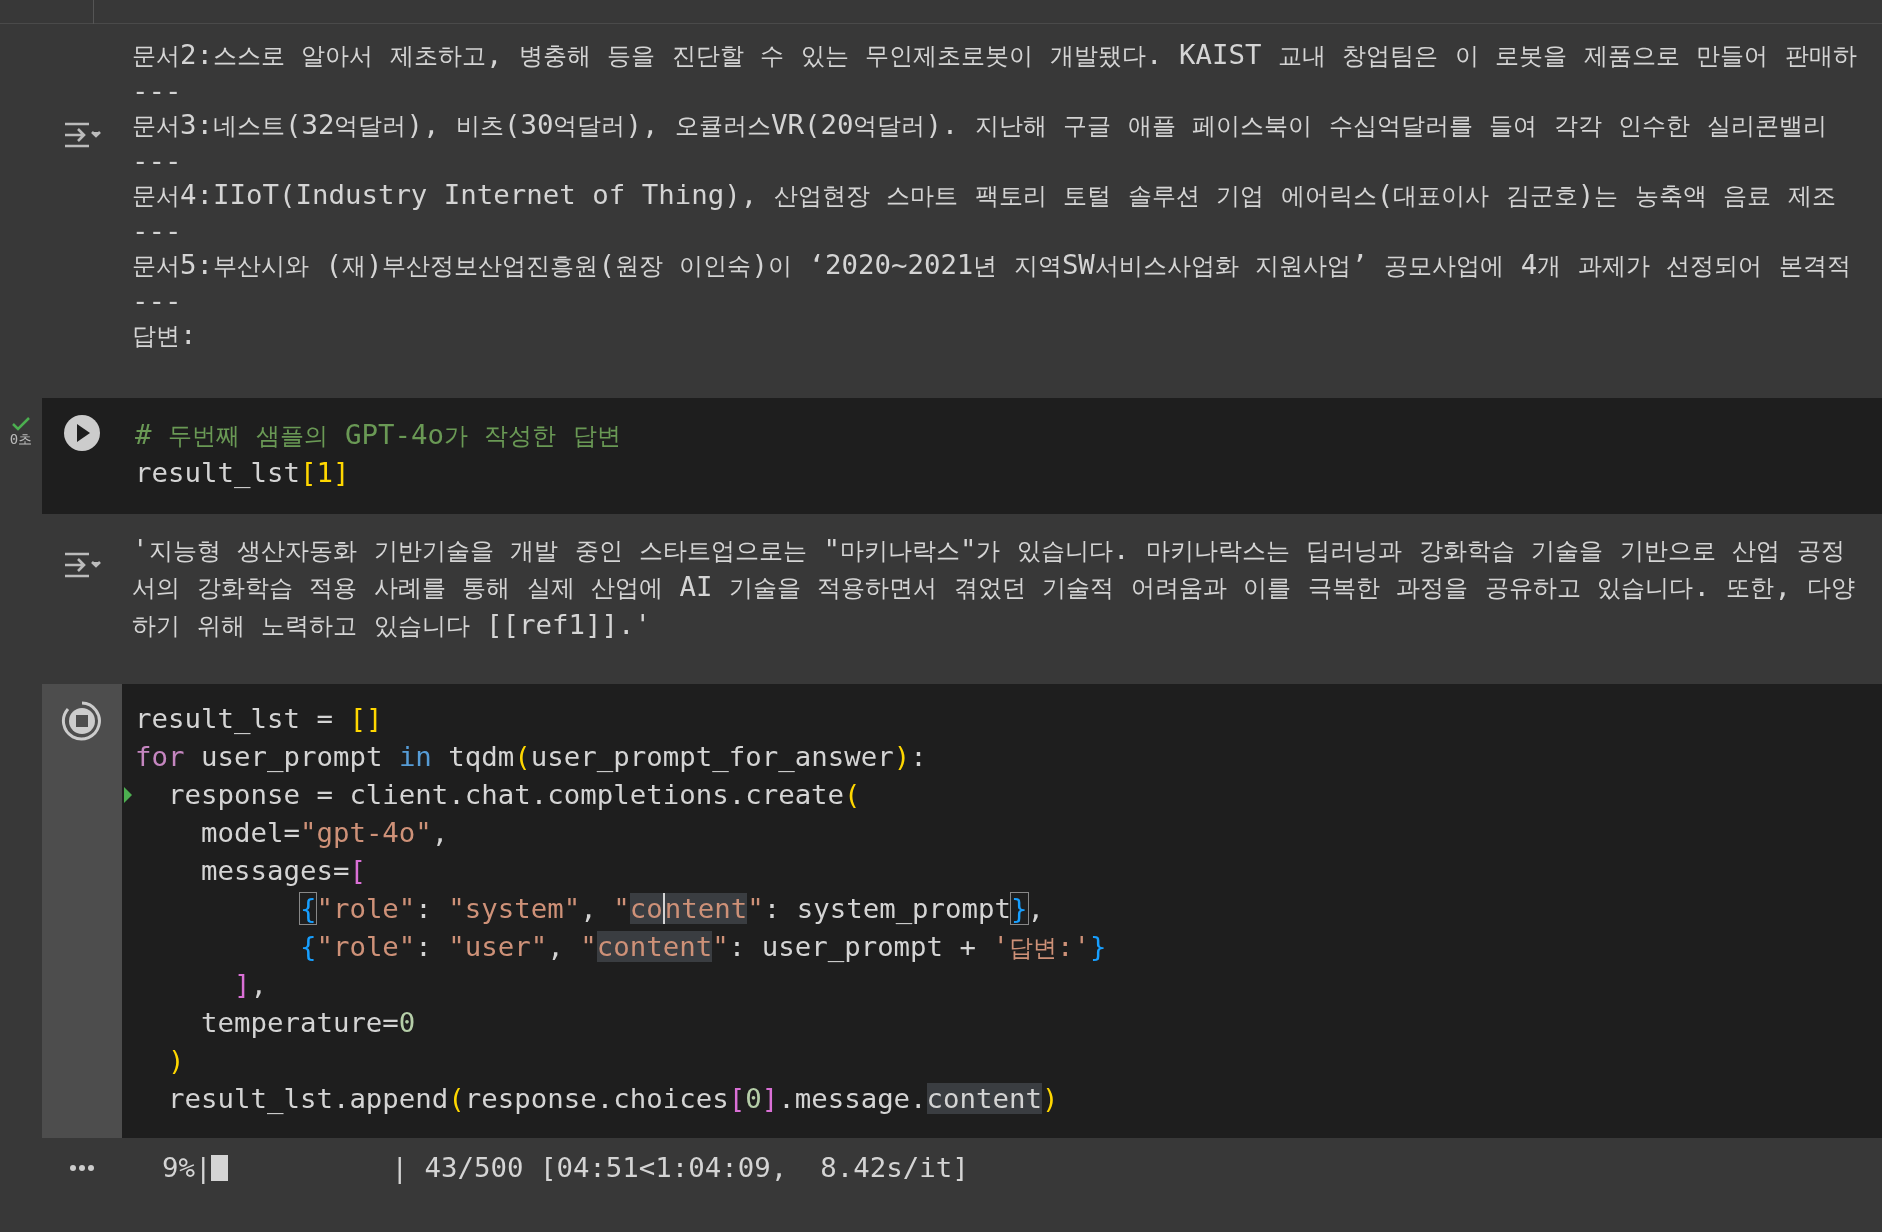  I want to click on output-line: 문서3:네스트(32억달러), 비츠(30억달러), 오큘러스VR(20억달러). 지난해 구글 애플 페이스북이 수십억달러를 들여 각각 인수한 실리콘밸리, so click(979, 125).